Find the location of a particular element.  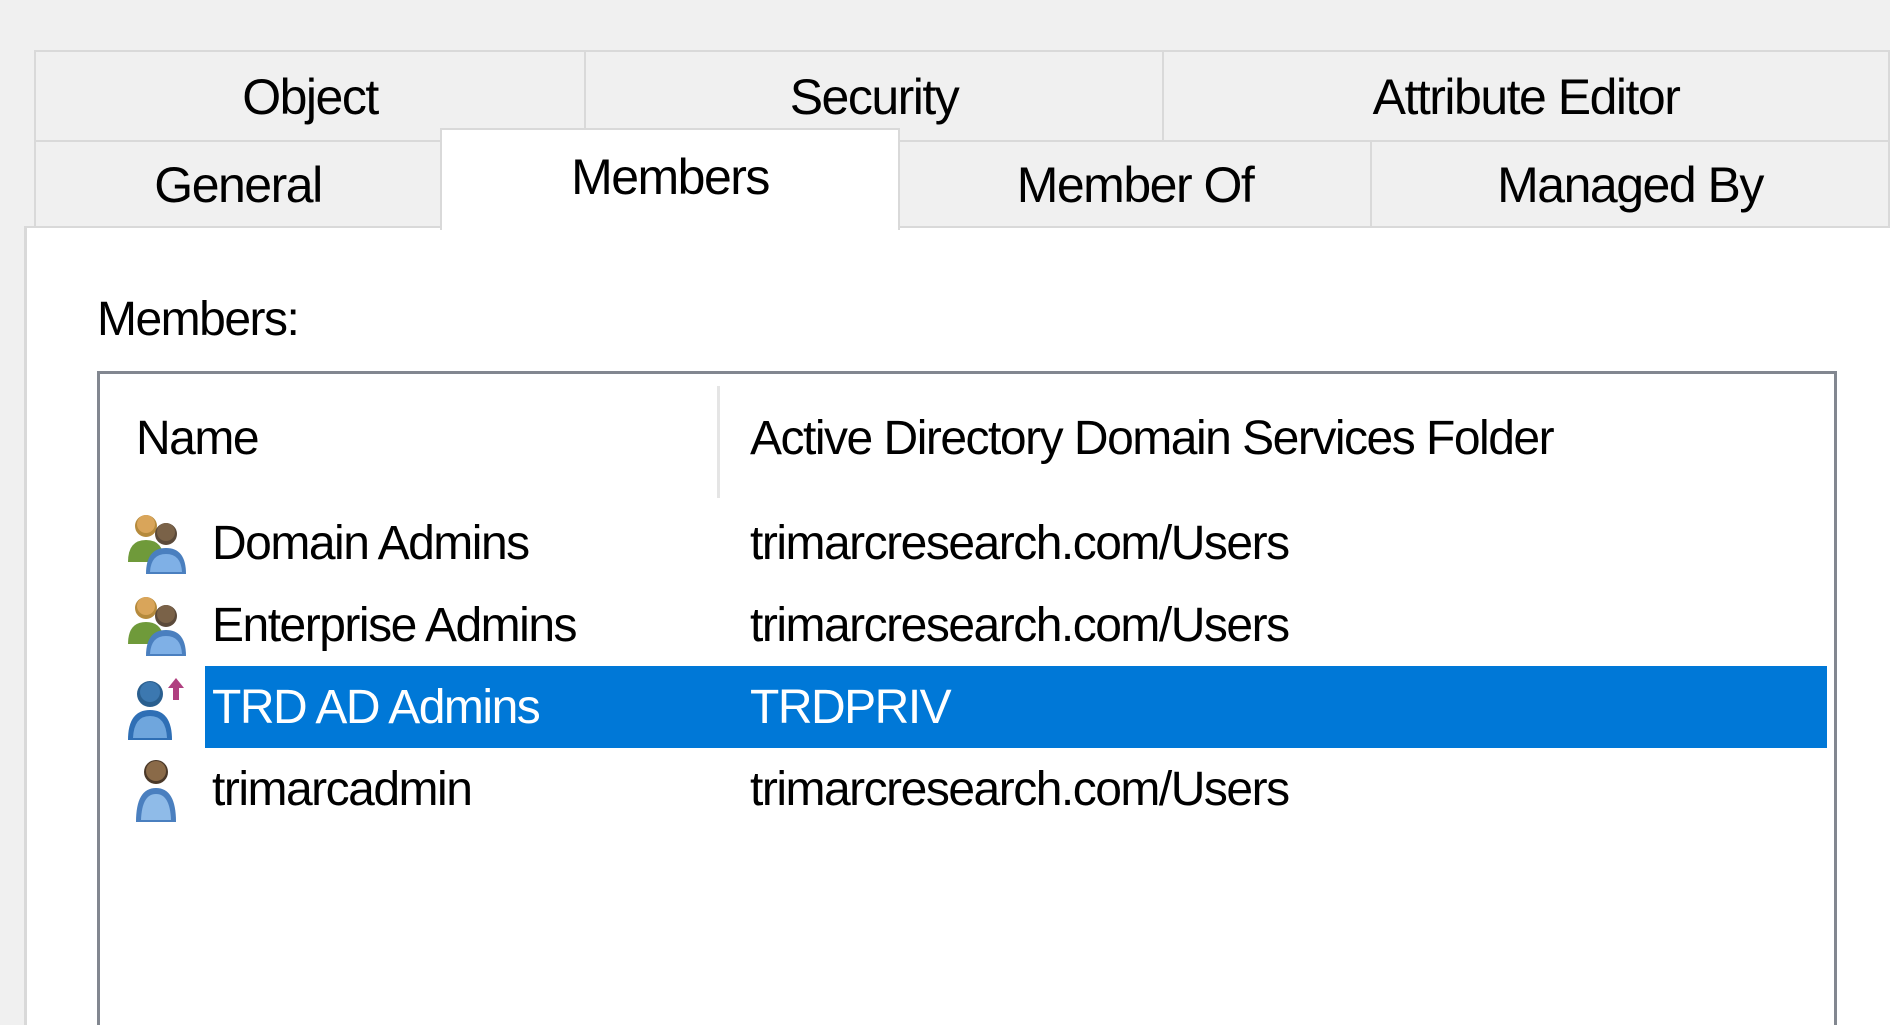

tab-label: Managed By is located at coordinates (1630, 185).